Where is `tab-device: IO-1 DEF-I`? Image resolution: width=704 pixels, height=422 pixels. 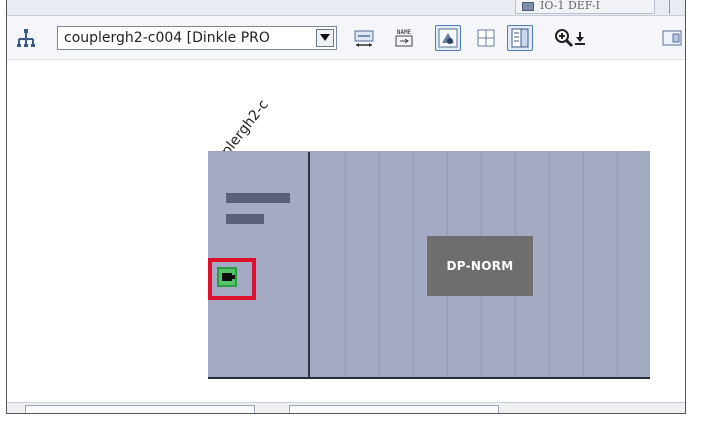
tab-device: IO-1 DEF-I is located at coordinates (585, 7).